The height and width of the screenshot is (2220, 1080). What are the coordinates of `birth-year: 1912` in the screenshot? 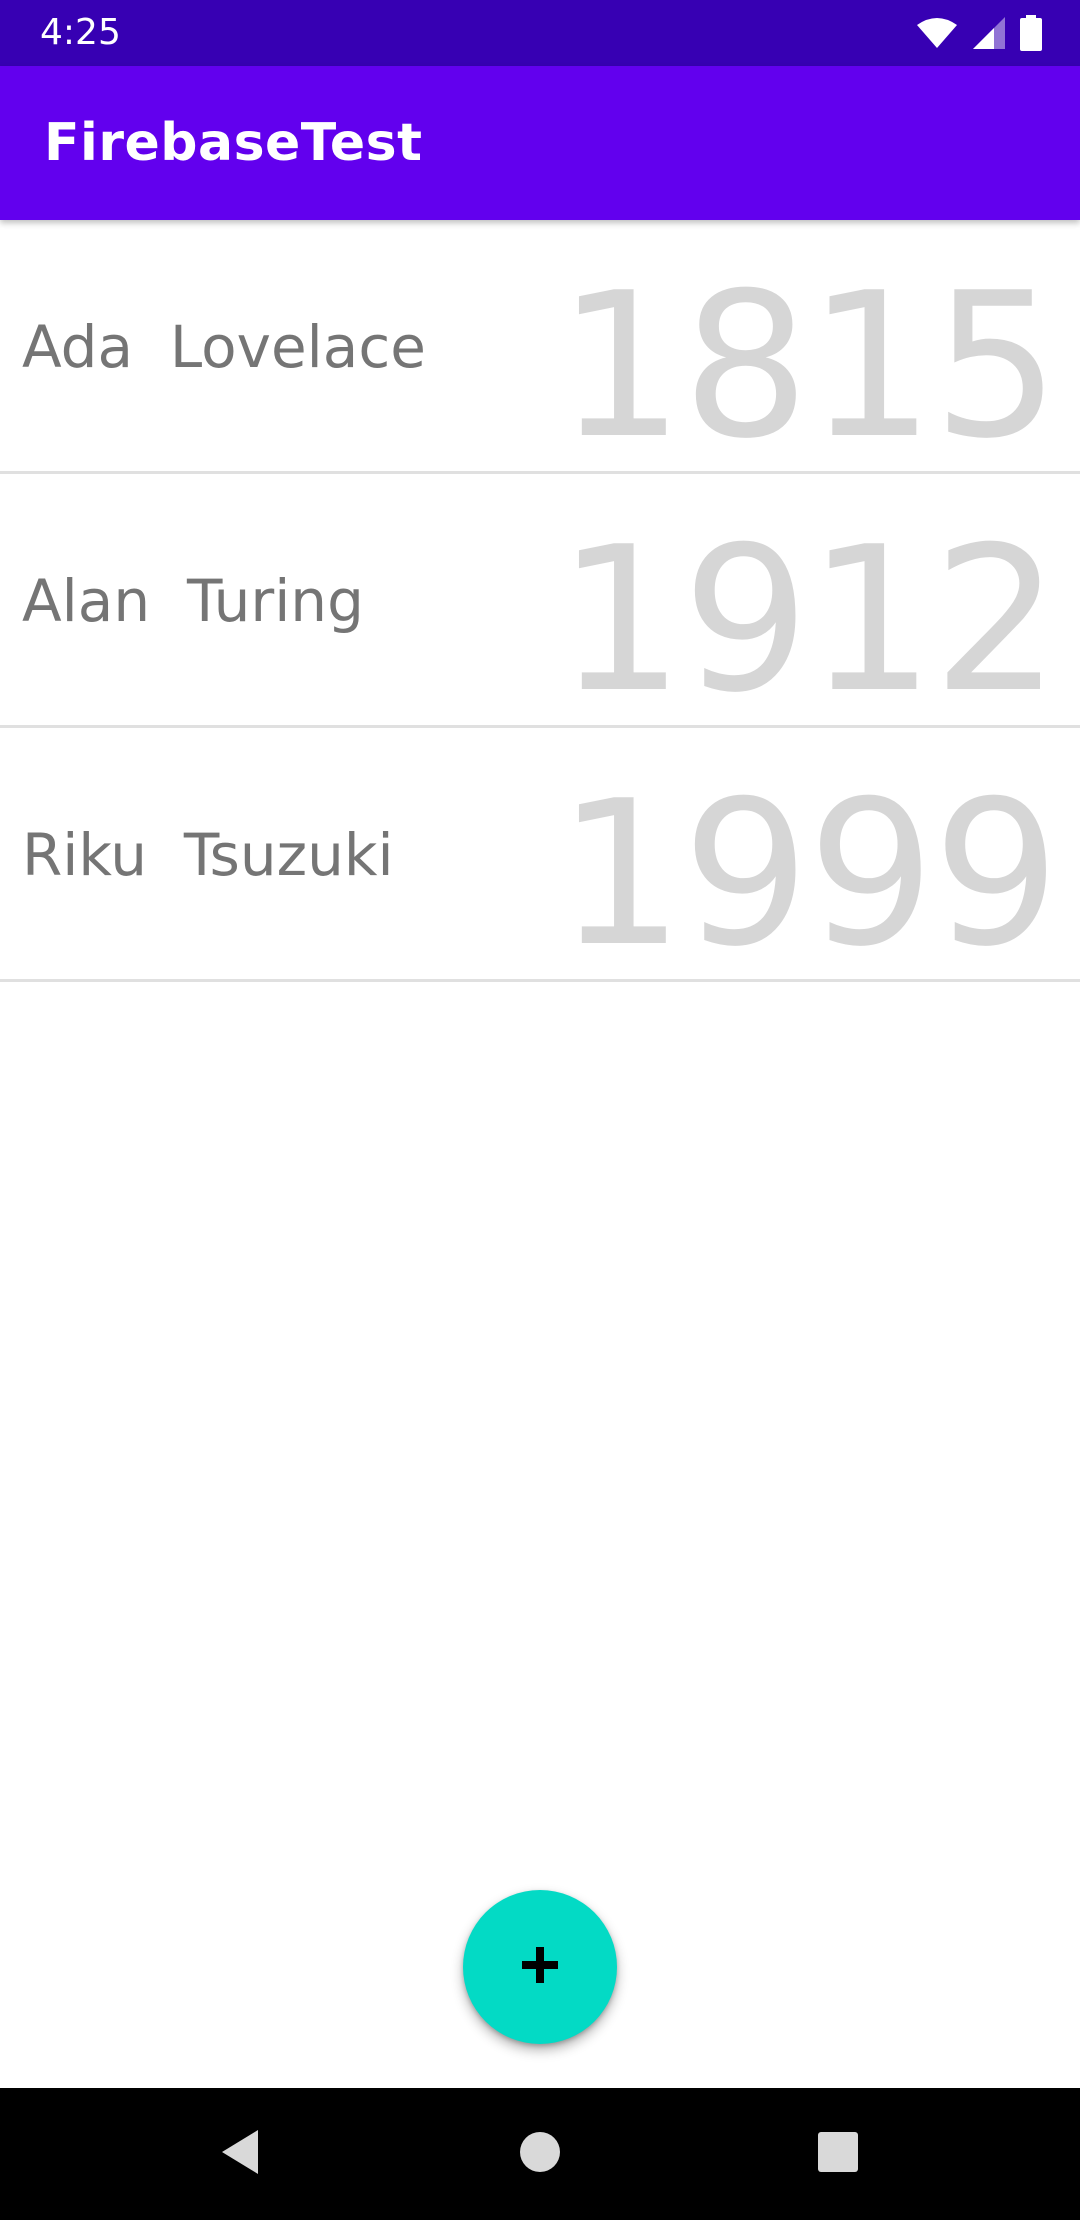 It's located at (808, 620).